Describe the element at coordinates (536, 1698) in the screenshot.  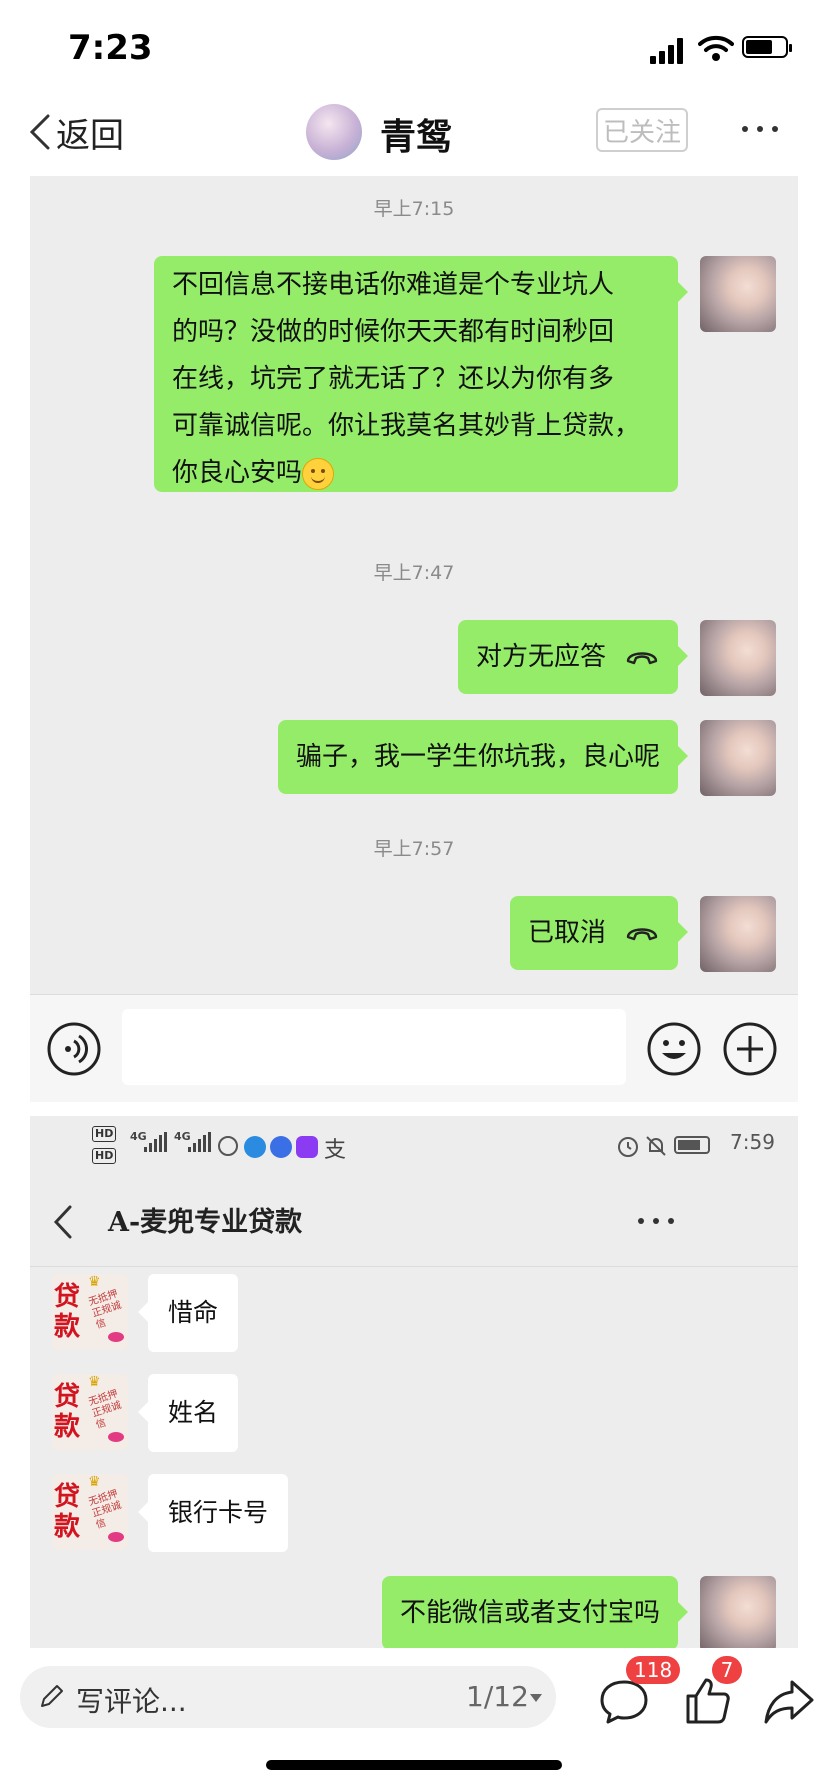
I see `dropdown-arrow-icon` at that location.